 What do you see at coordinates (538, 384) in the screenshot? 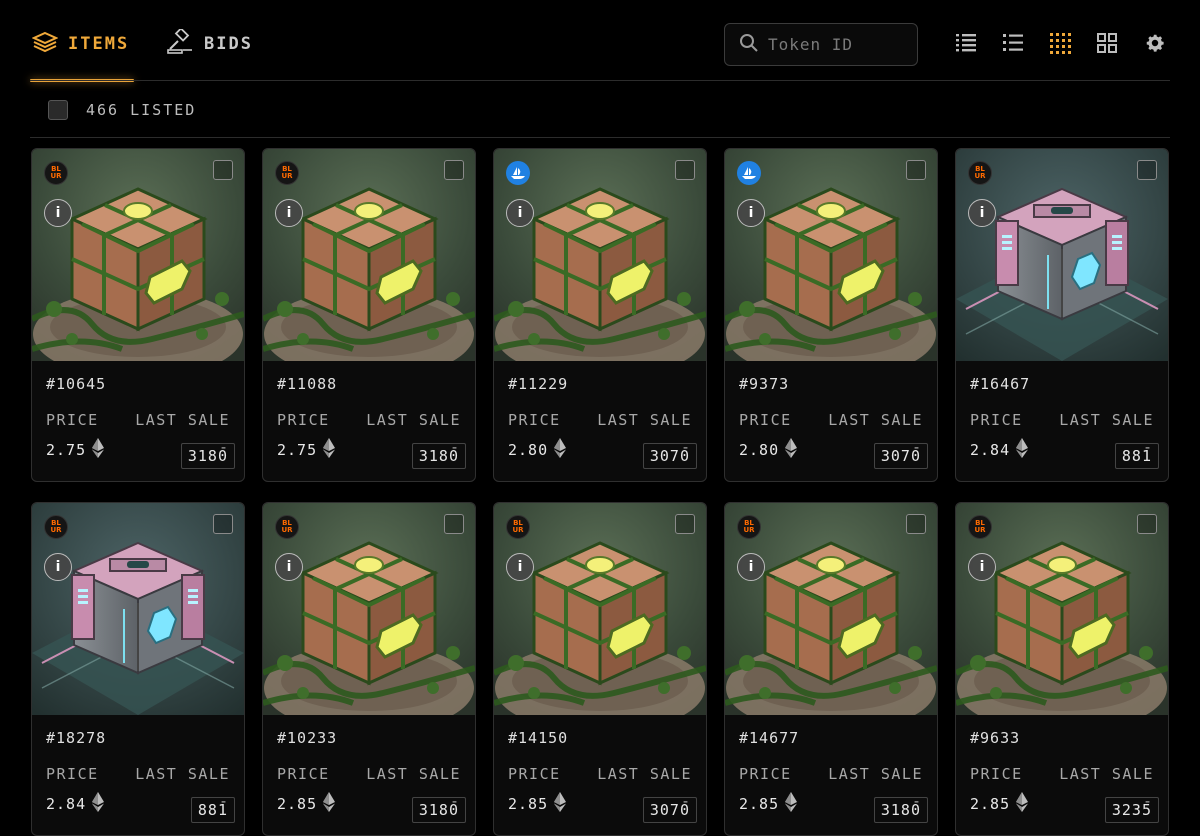
I see `token-id: #11229` at bounding box center [538, 384].